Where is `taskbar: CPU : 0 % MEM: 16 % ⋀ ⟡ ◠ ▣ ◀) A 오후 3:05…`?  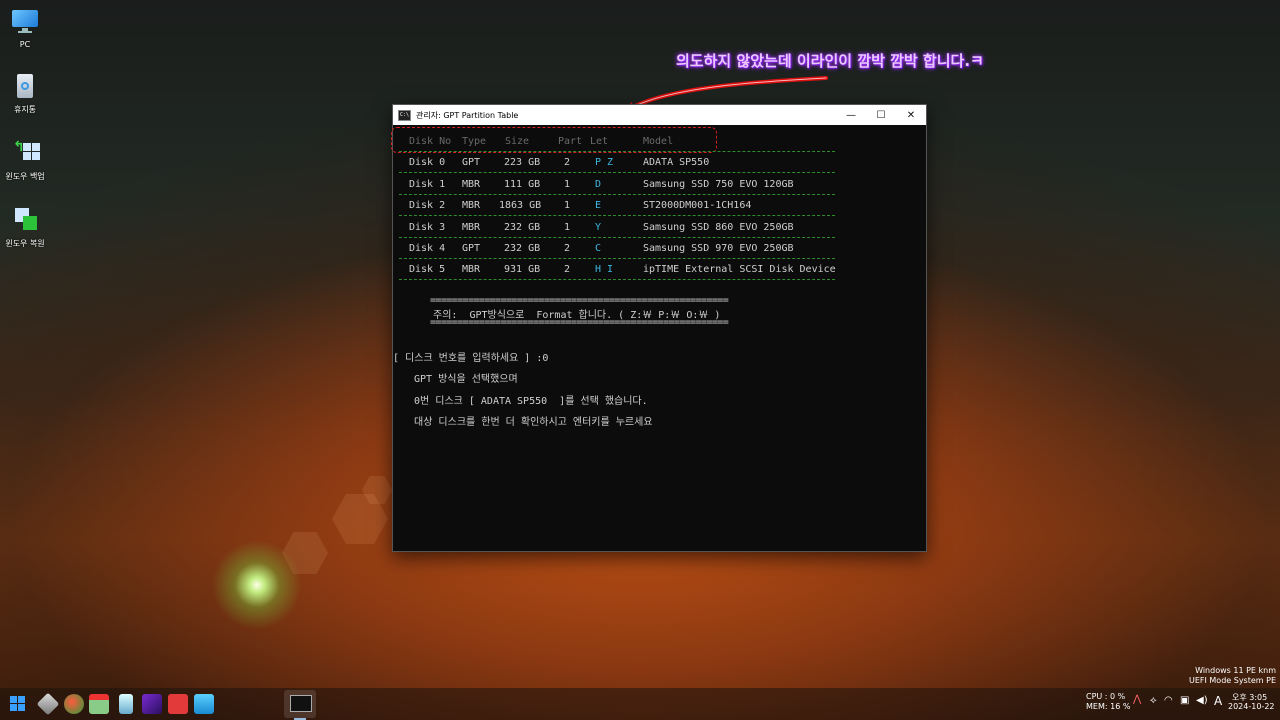
taskbar: CPU : 0 % MEM: 16 % ⋀ ⟡ ◠ ▣ ◀) A 오후 3:05… is located at coordinates (640, 704).